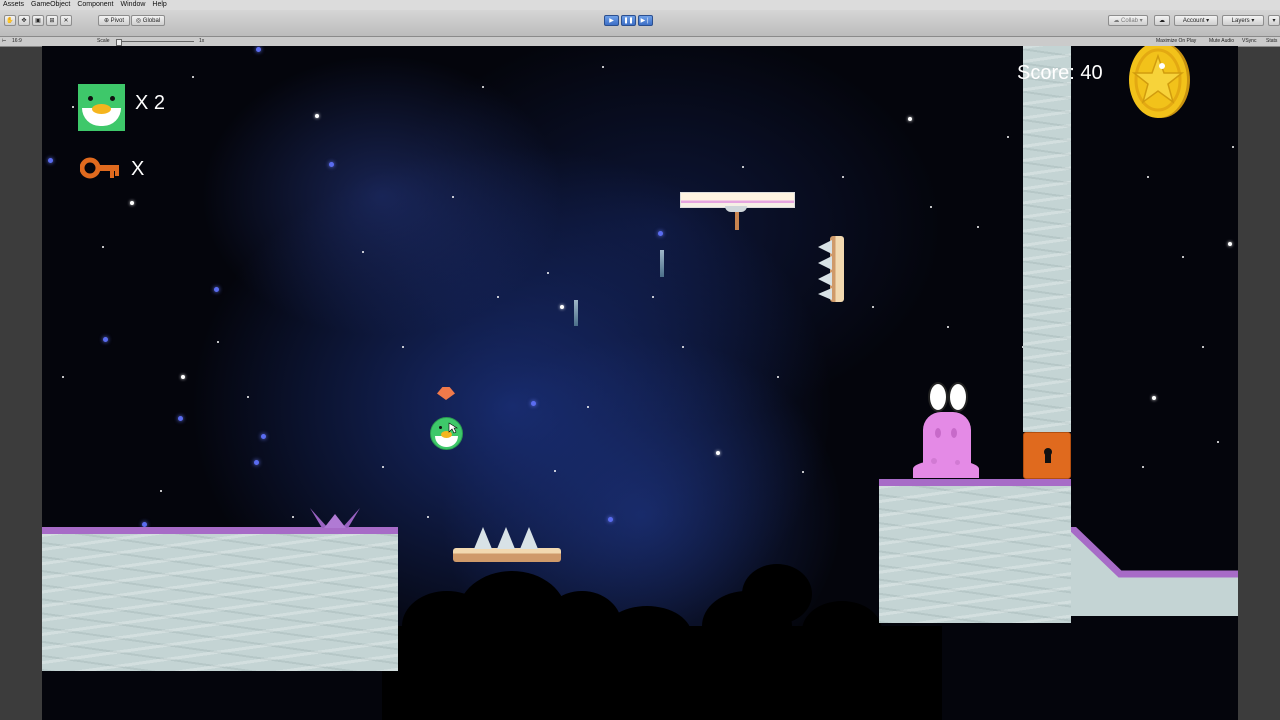 The width and height of the screenshot is (1280, 720). What do you see at coordinates (38, 20) in the screenshot?
I see `rect-tool-icon: ▣` at bounding box center [38, 20].